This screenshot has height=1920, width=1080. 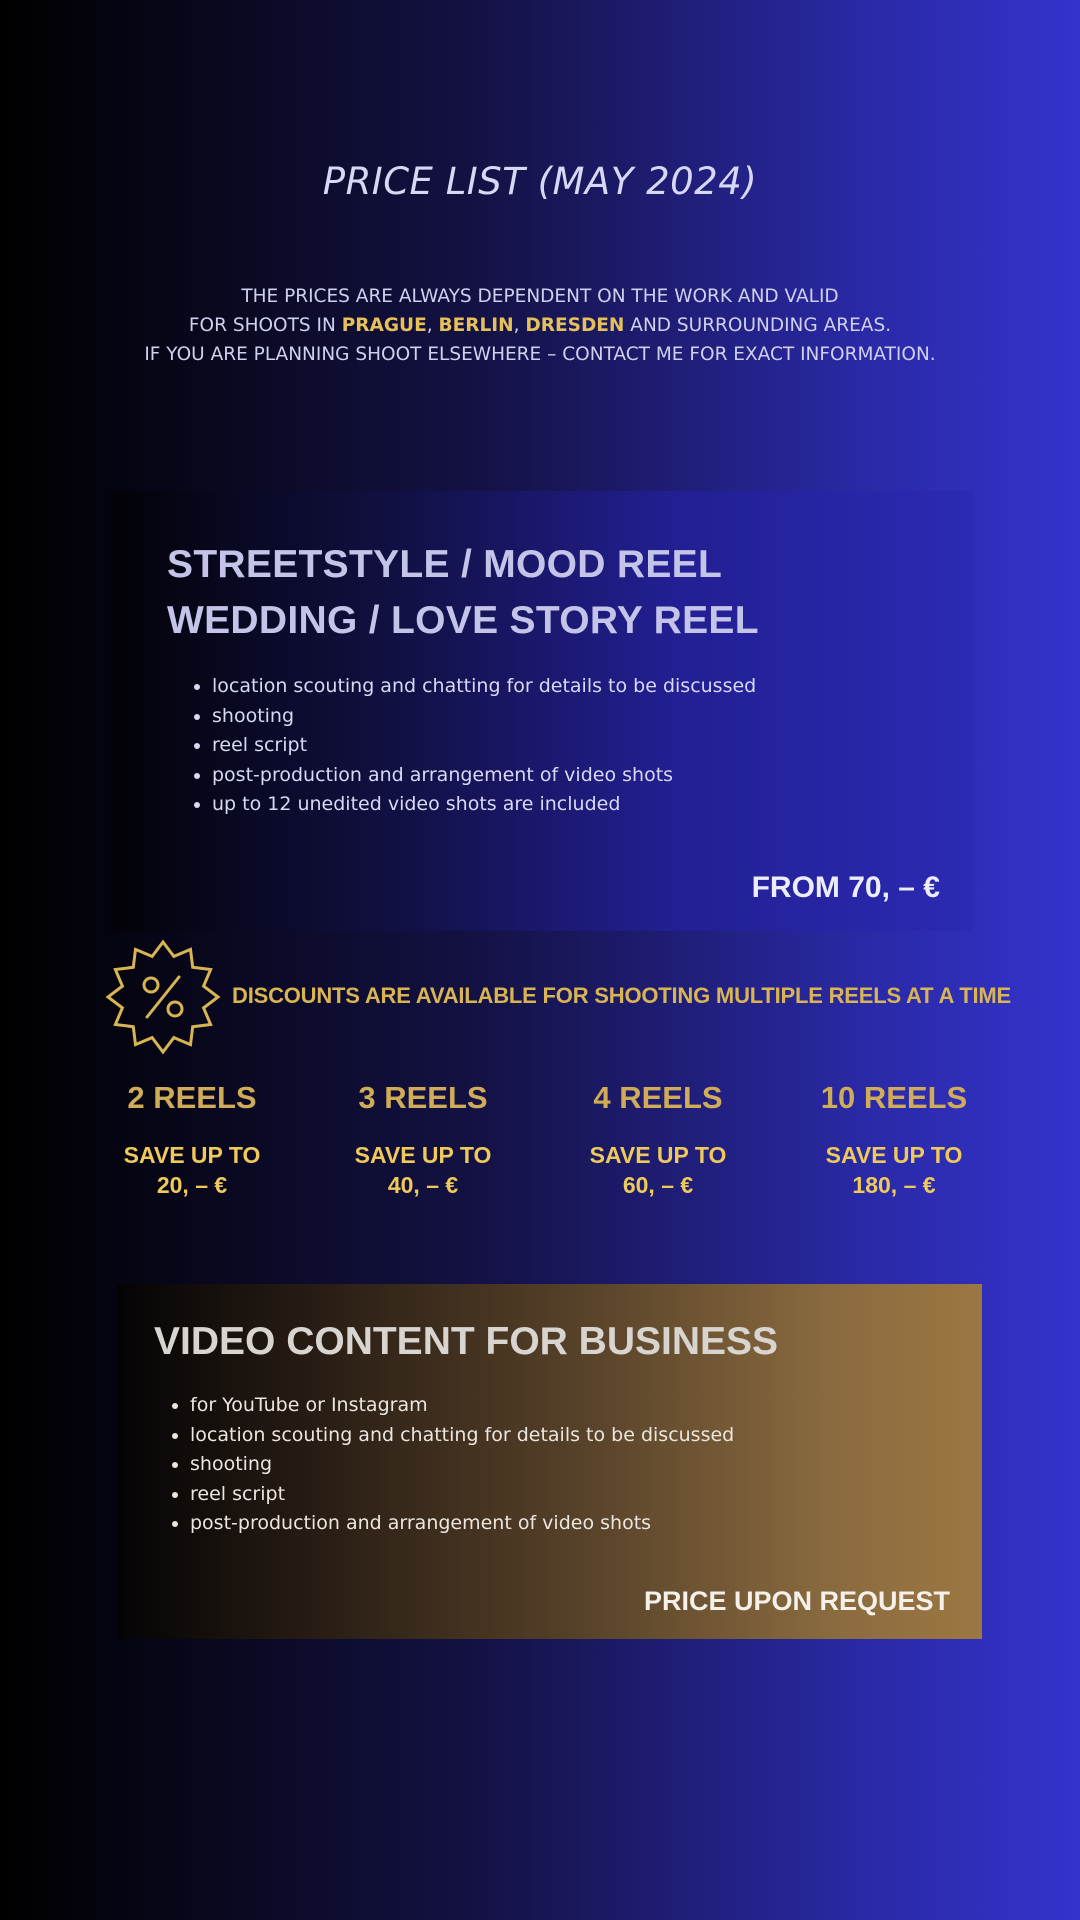 What do you see at coordinates (466, 1341) in the screenshot?
I see `business-card-heading: VIDEO CONTENT FOR BUSINESS` at bounding box center [466, 1341].